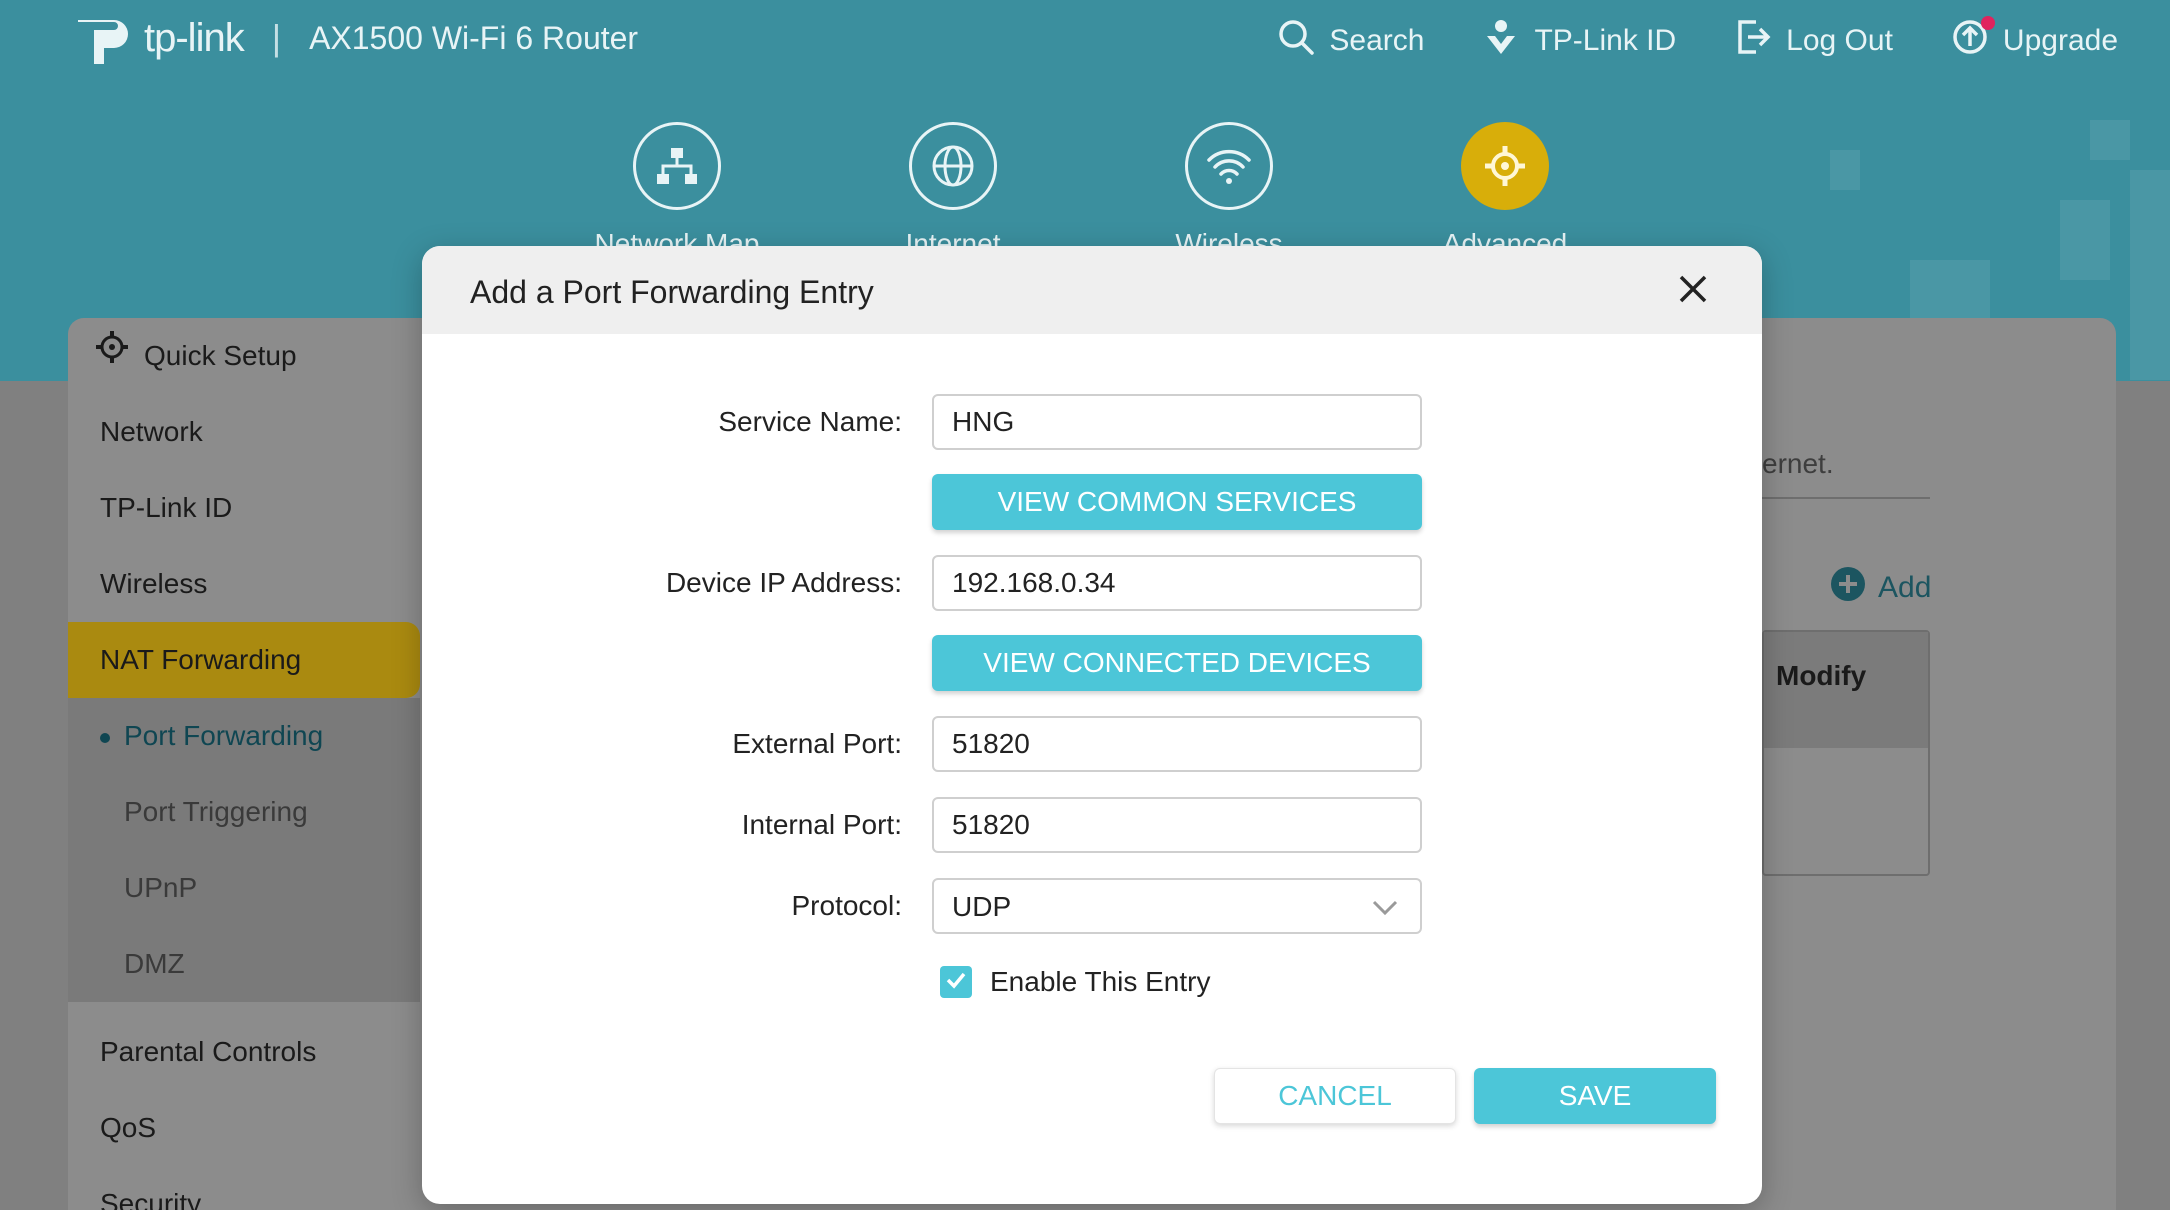 The image size is (2170, 1210). I want to click on sidebar-subgroup: Port Forwarding Port Triggering UPnP DMZ, so click(244, 850).